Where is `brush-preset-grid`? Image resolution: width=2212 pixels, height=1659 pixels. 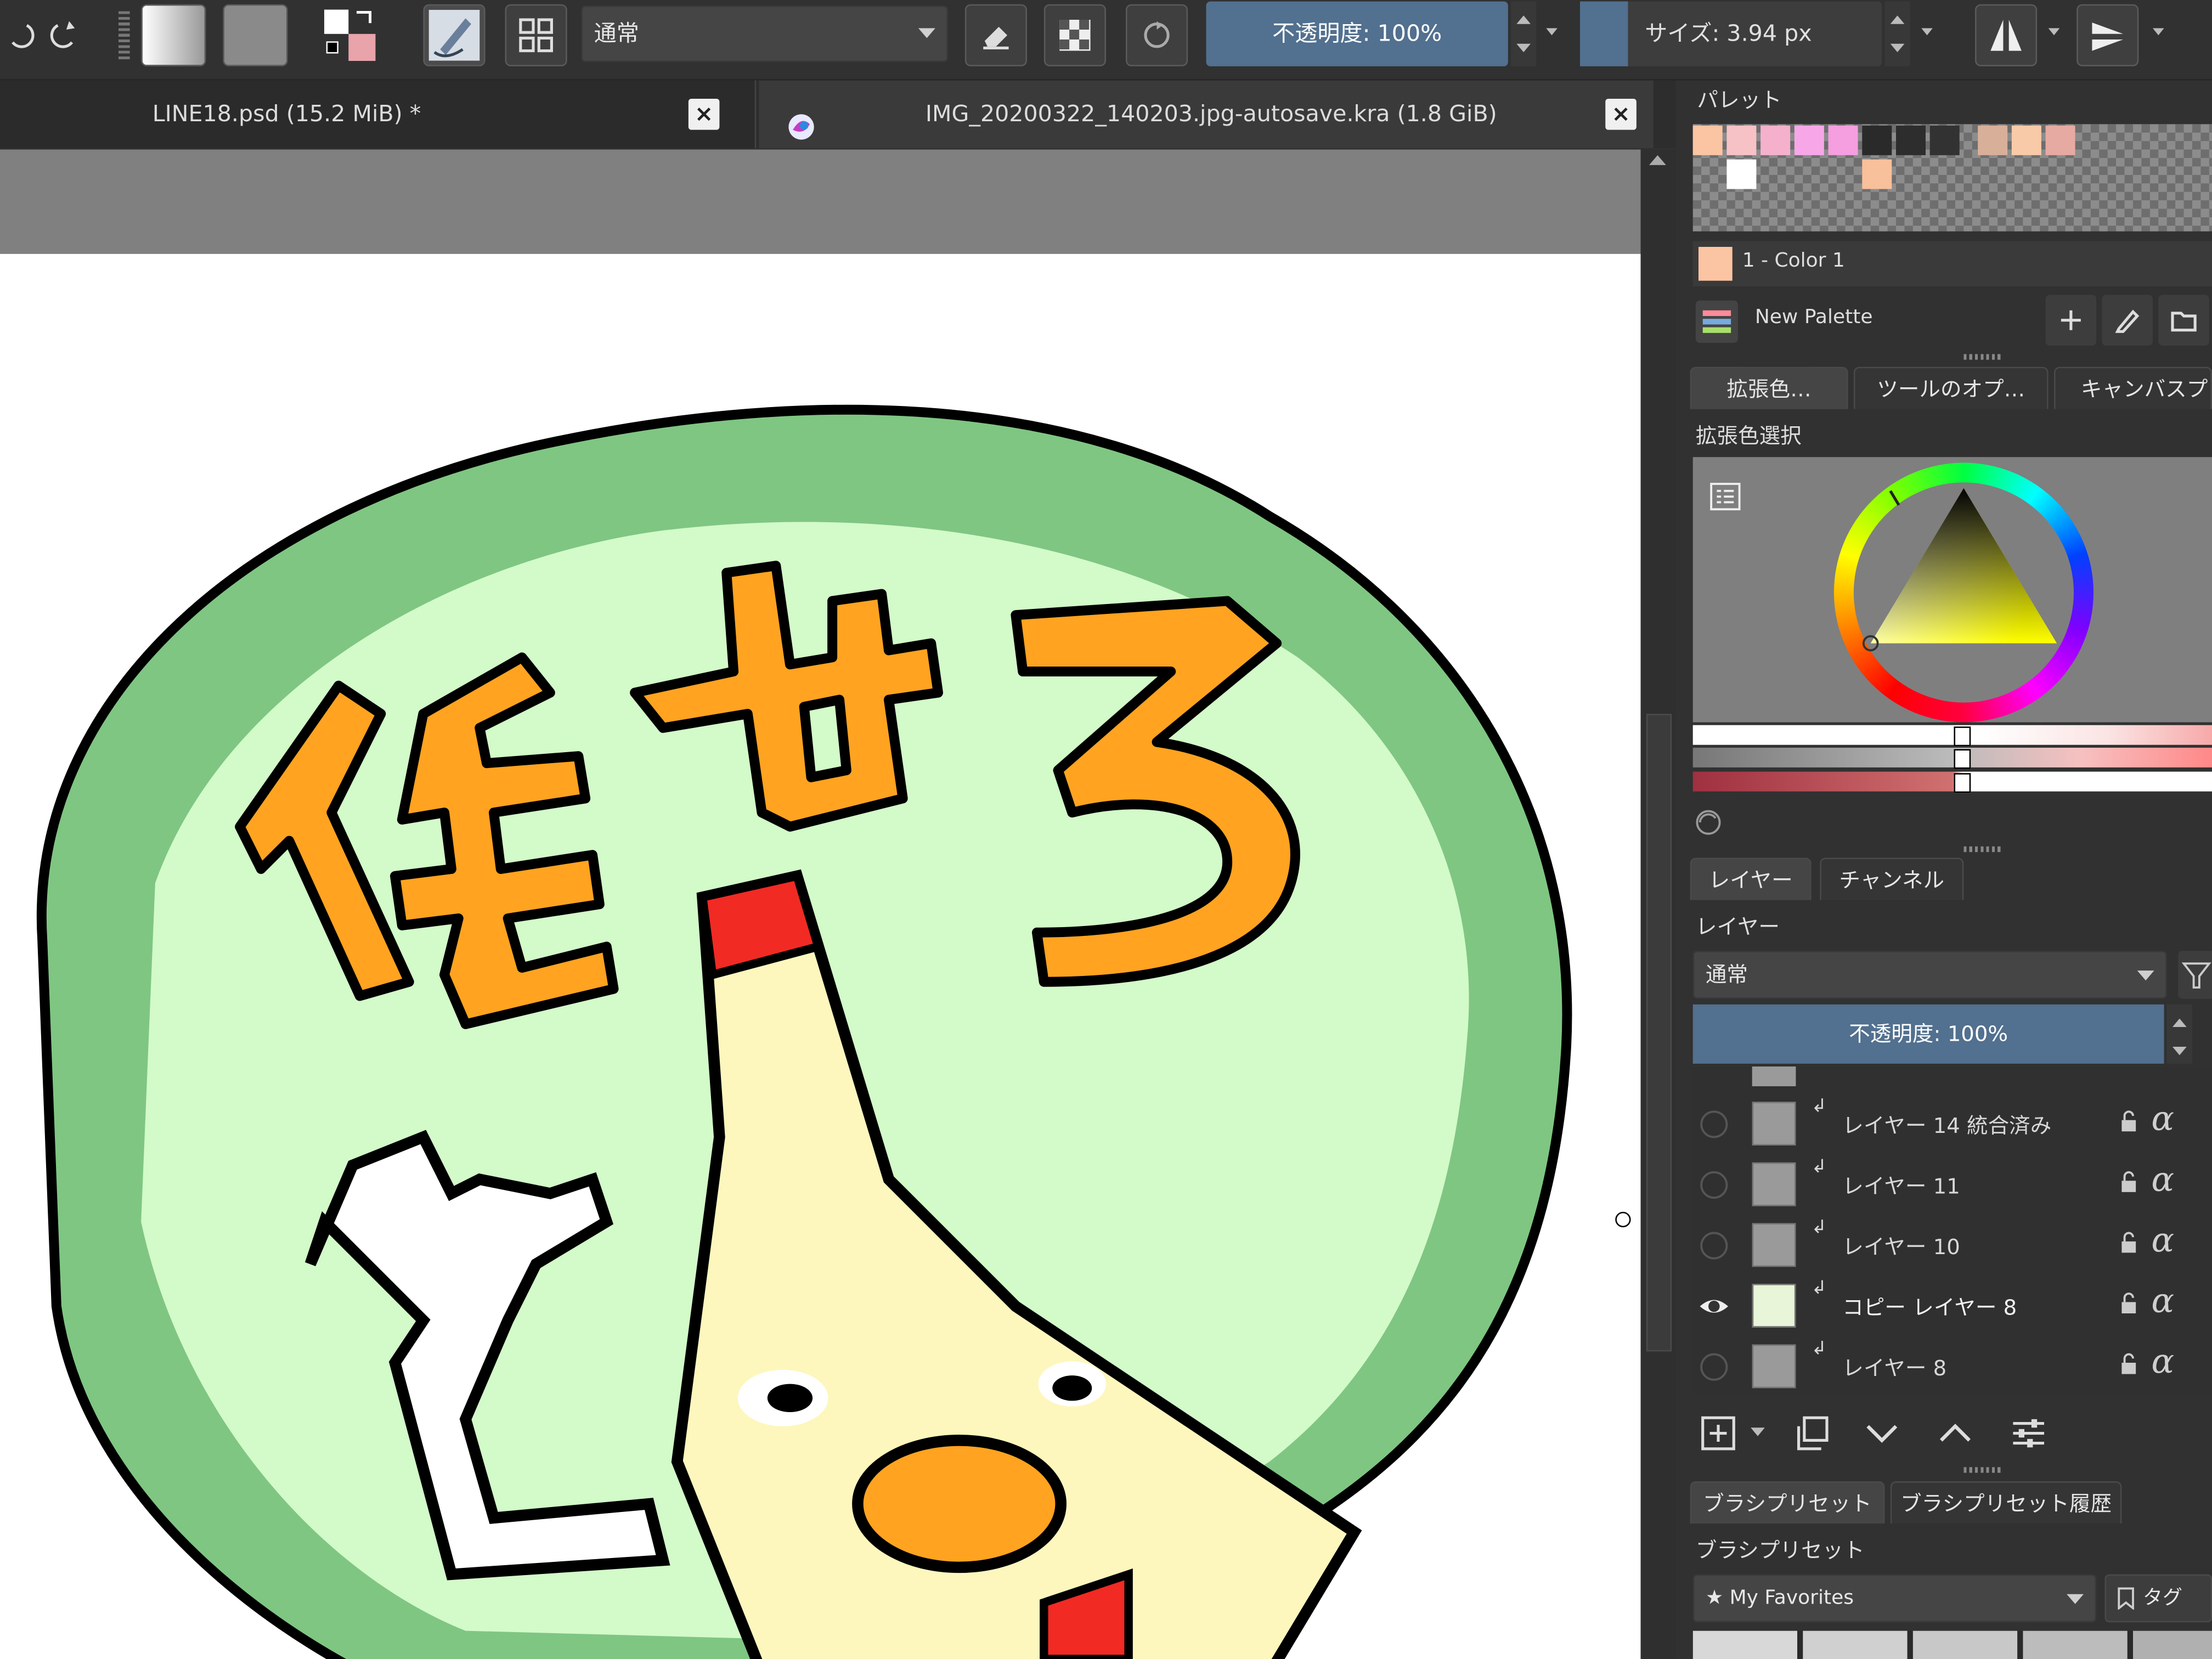
brush-preset-grid is located at coordinates (1952, 1644).